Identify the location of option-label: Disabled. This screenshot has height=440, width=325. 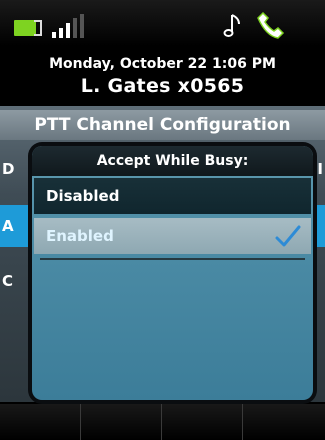
(83, 196).